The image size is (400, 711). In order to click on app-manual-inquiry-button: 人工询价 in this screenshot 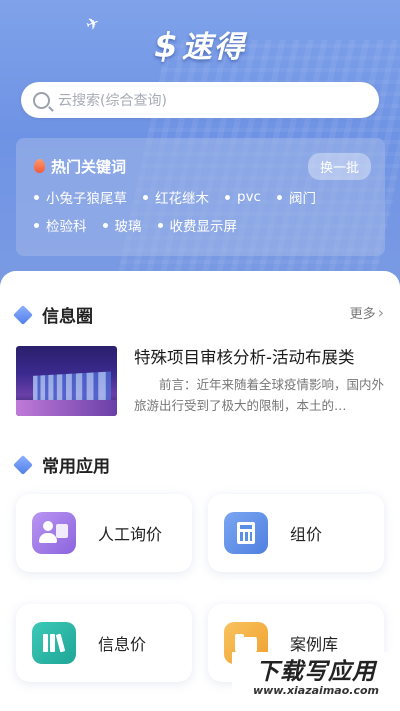, I will do `click(104, 533)`.